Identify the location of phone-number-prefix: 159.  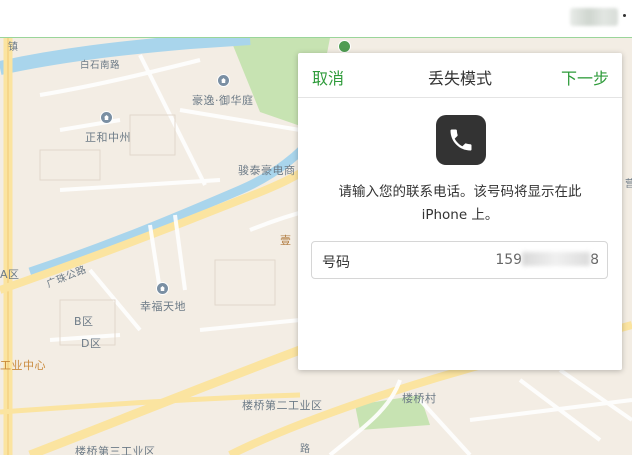
(509, 260).